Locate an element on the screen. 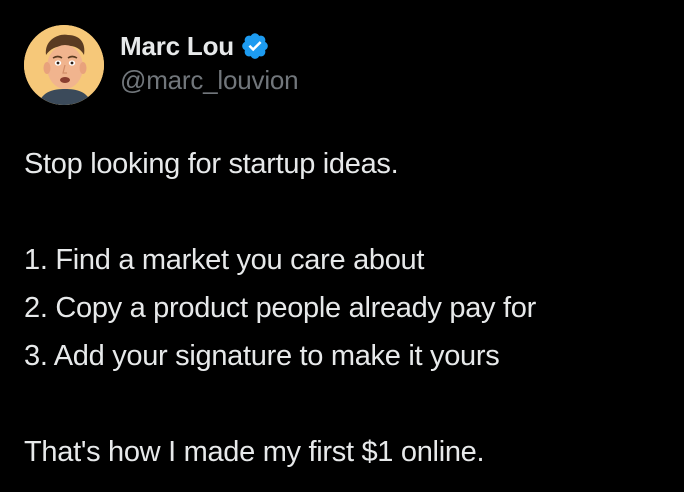 The width and height of the screenshot is (684, 492). author-block: Marc Lou @marc_louvion is located at coordinates (209, 62).